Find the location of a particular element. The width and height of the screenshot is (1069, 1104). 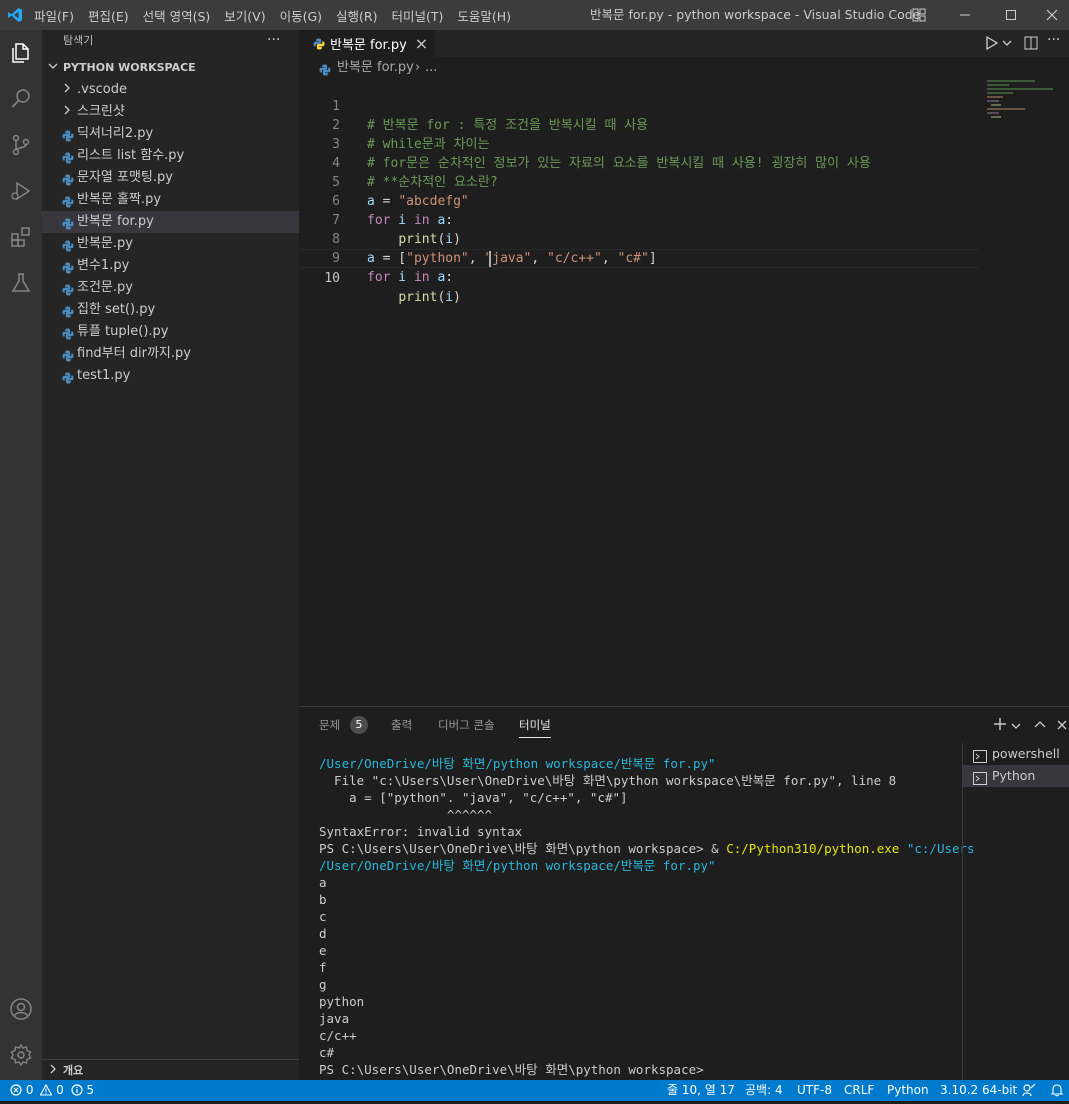

line-number: 10 is located at coordinates (332, 278).